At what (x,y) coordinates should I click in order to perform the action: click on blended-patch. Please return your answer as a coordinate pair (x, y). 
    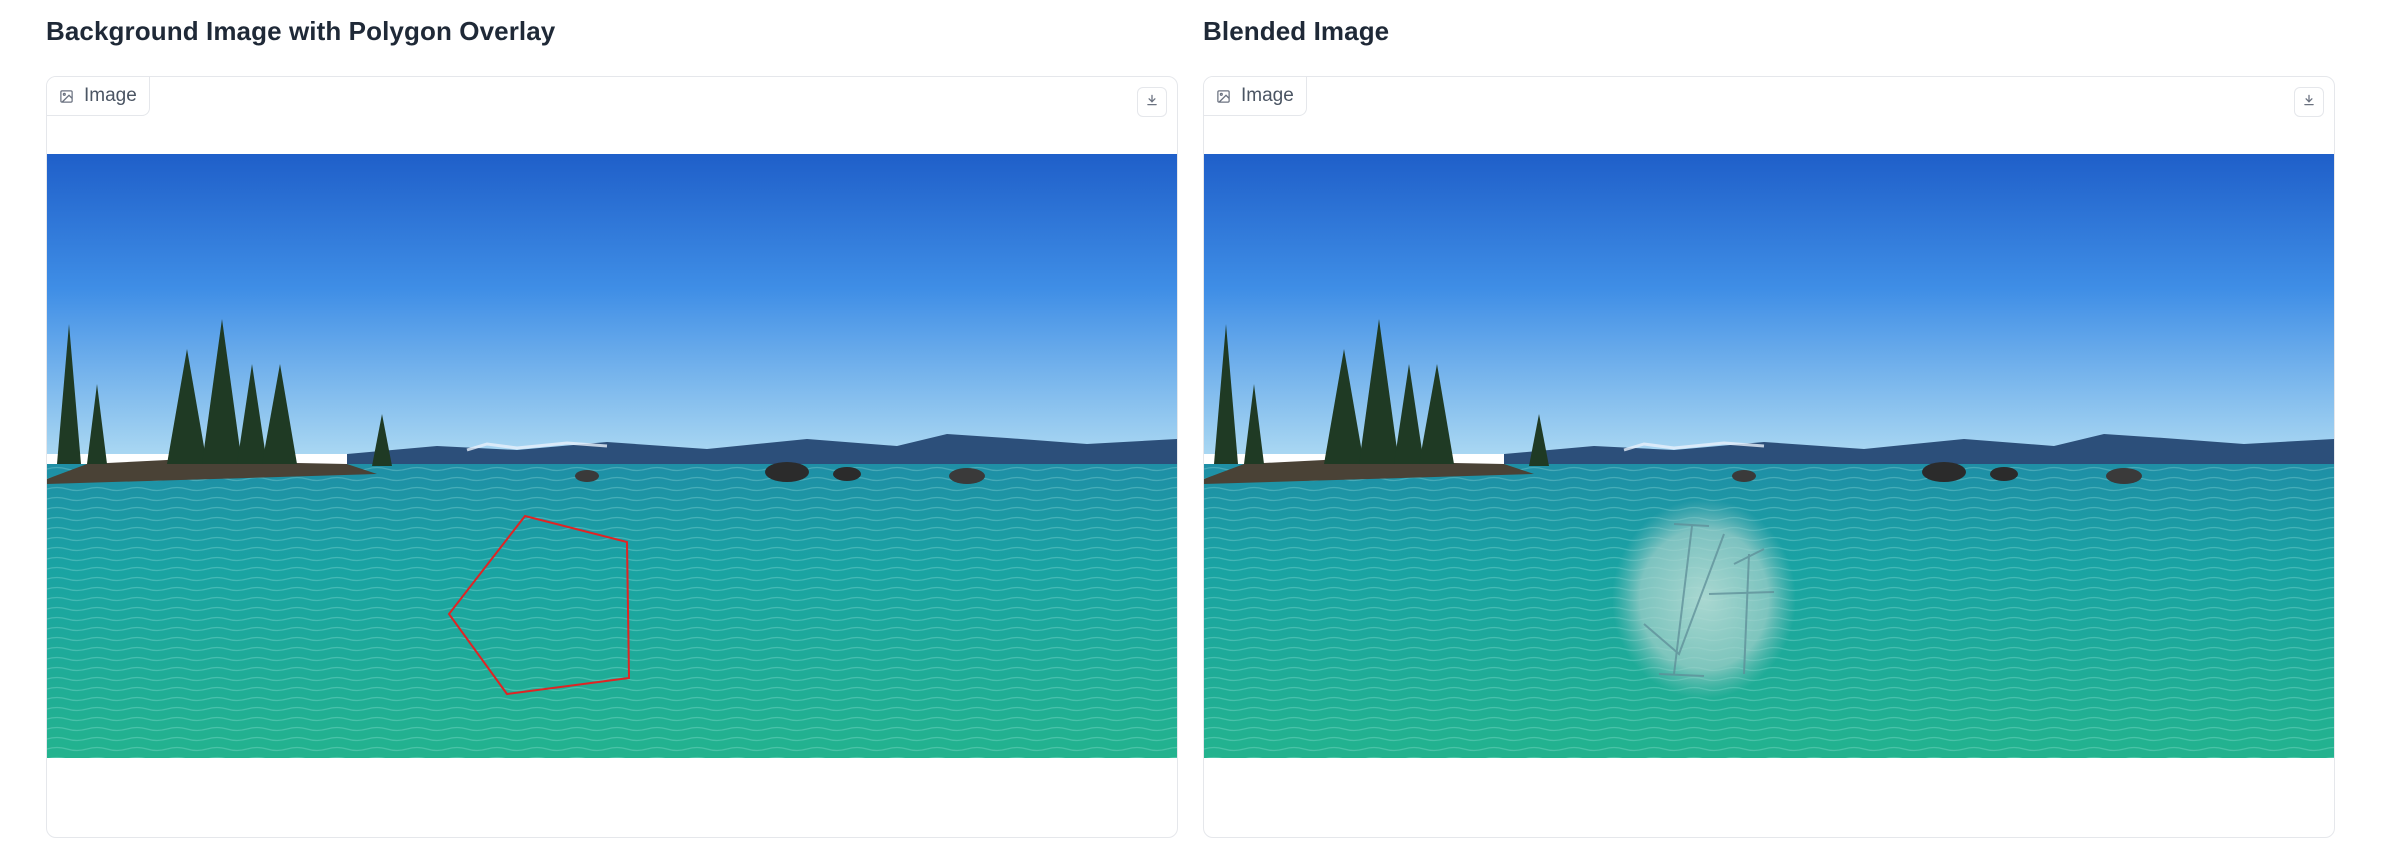
    Looking at the image, I should click on (1704, 599).